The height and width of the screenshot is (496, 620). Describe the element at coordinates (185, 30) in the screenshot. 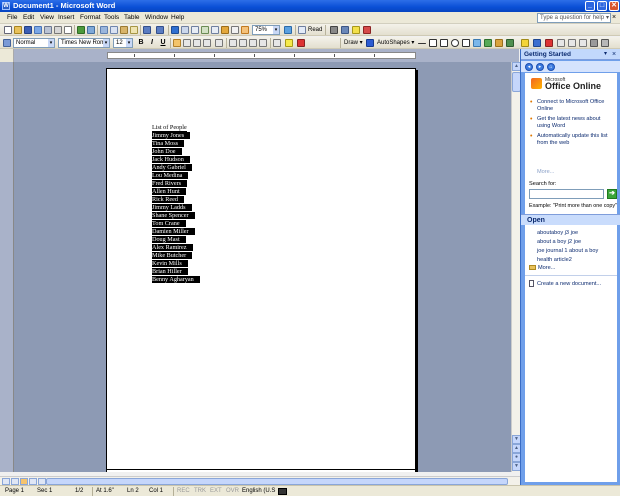

I see `tables-borders-icon` at that location.